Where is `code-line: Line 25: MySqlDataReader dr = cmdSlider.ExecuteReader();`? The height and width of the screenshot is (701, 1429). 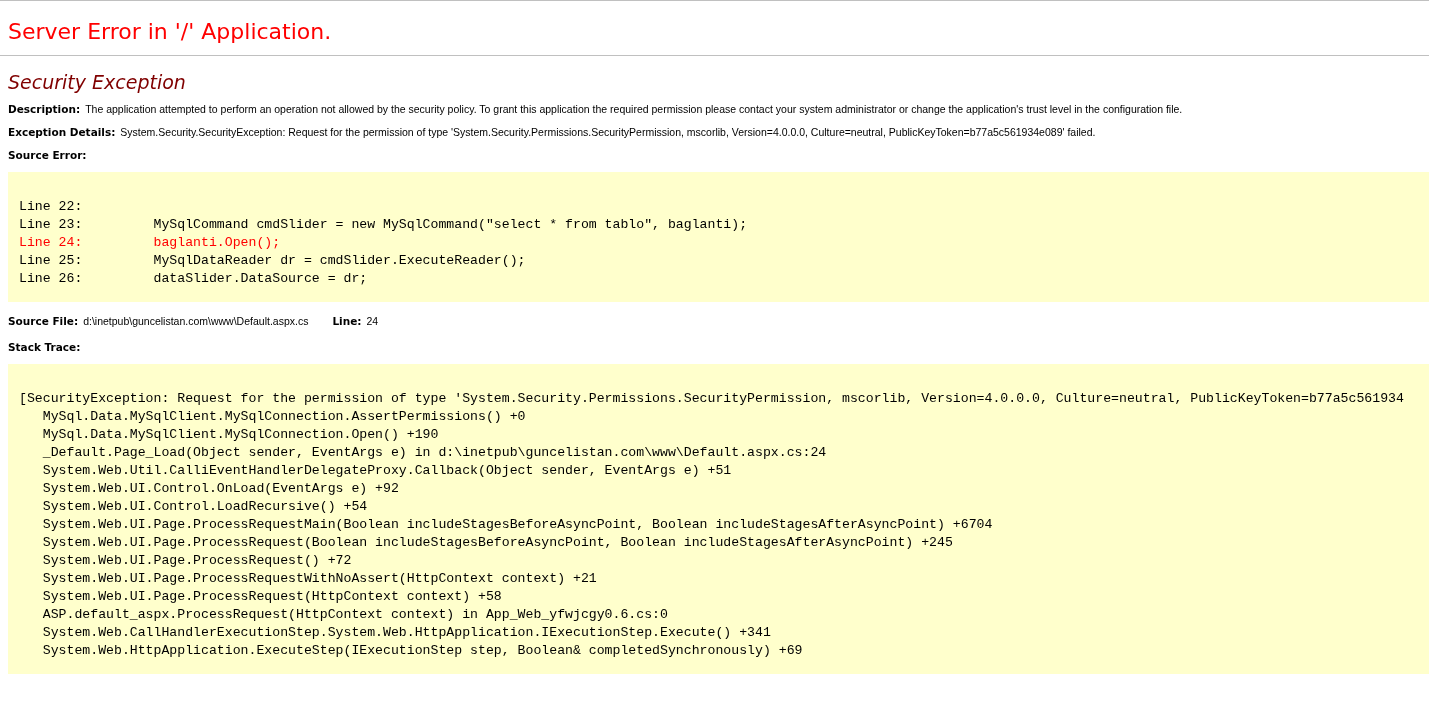
code-line: Line 25: MySqlDataReader dr = cmdSlider.ExecuteReader(); is located at coordinates (272, 261).